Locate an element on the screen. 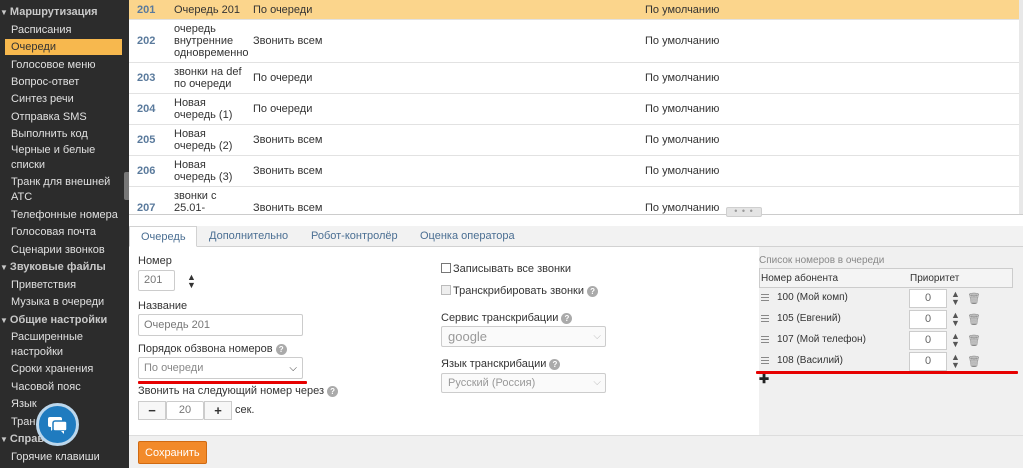  service-label: Сервис транскрибации? is located at coordinates (507, 318).